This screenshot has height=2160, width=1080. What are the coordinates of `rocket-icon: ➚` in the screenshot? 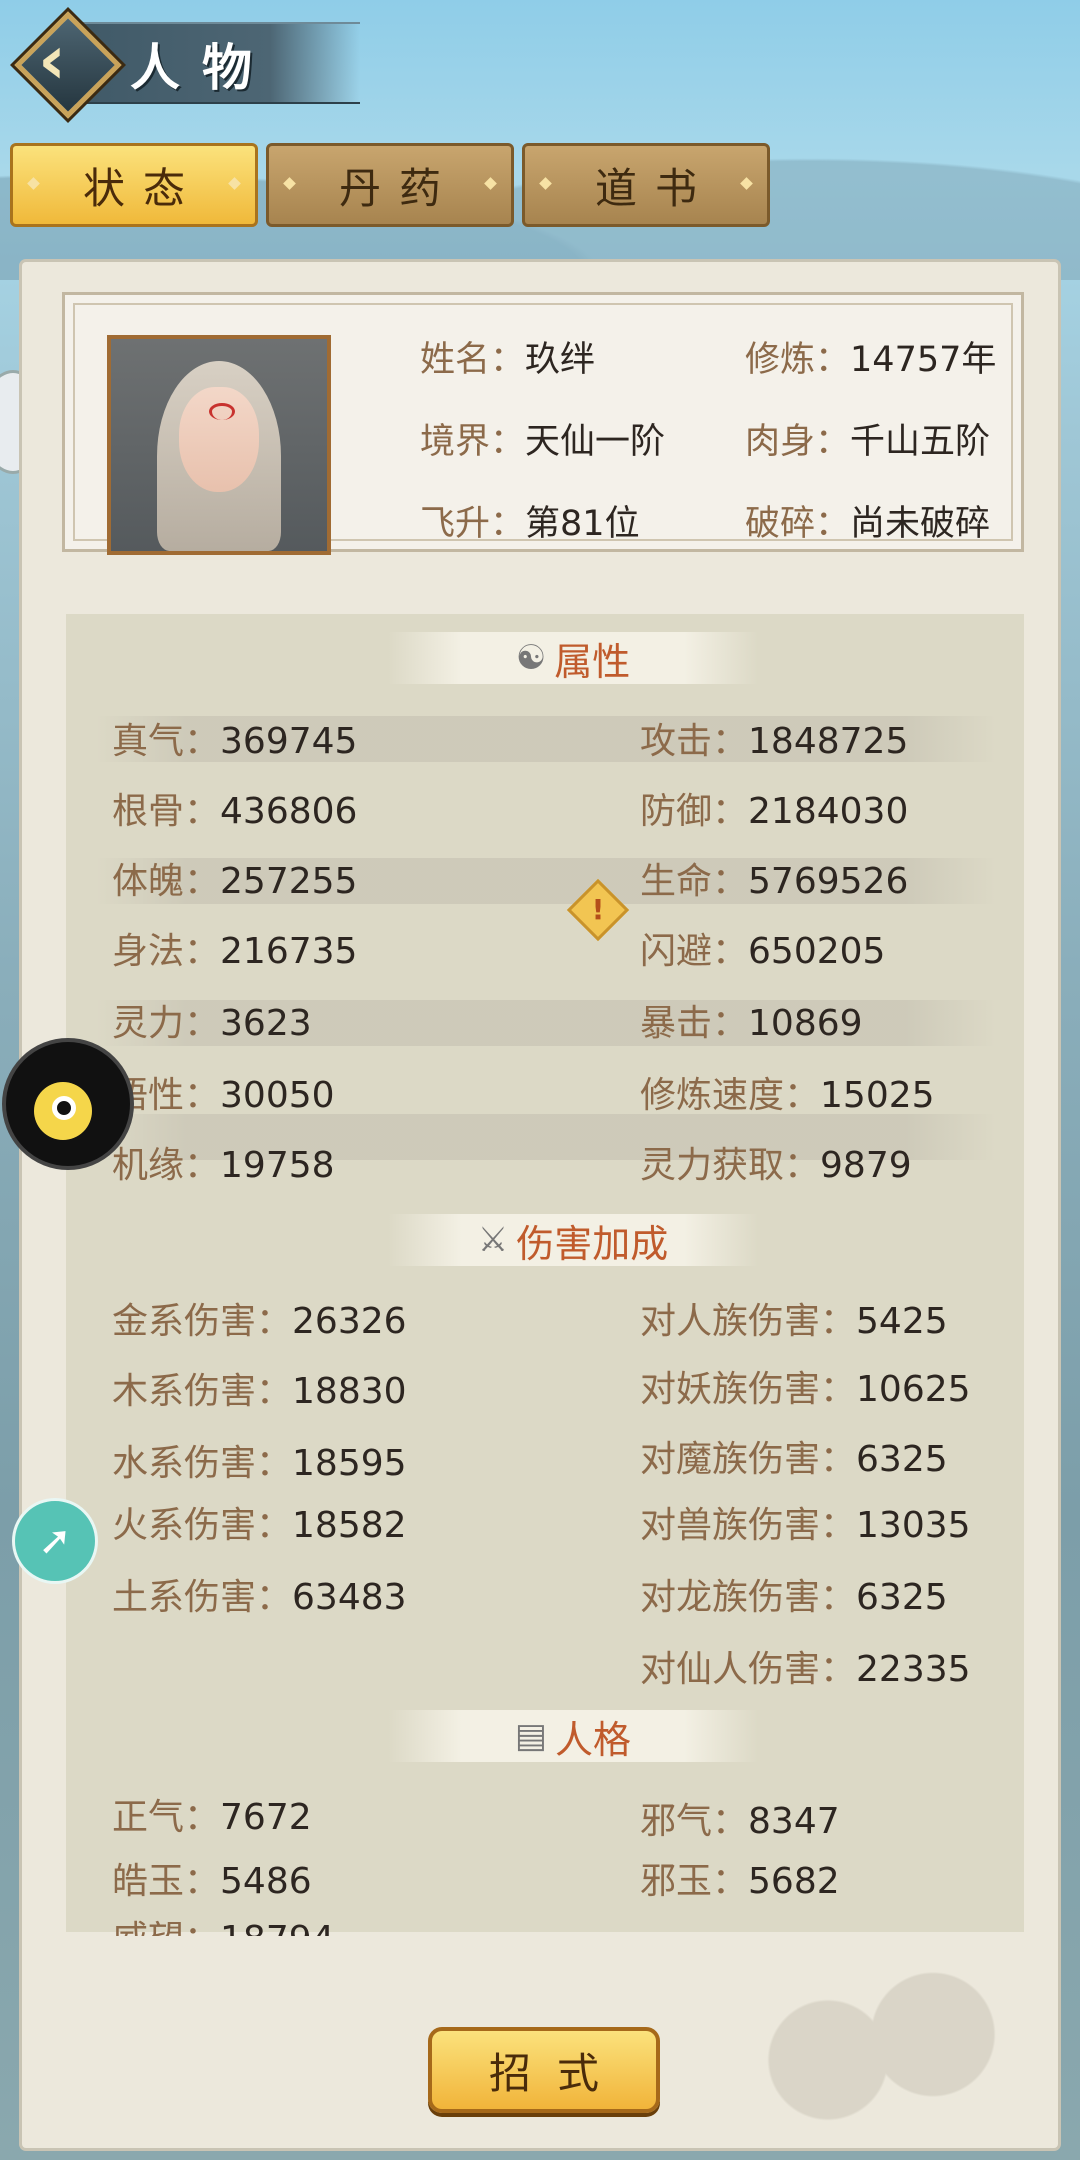 It's located at (55, 1541).